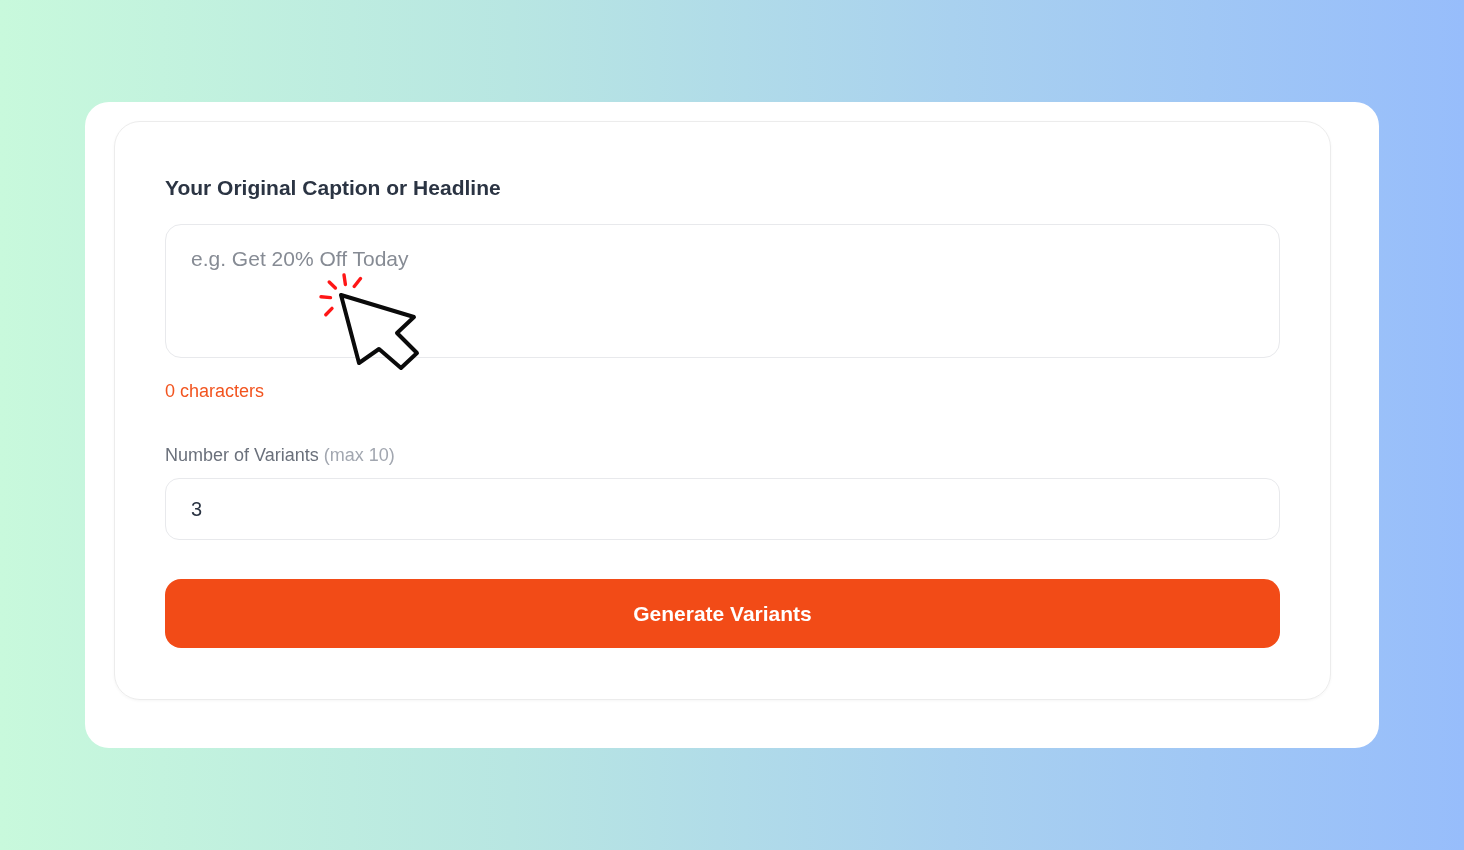 The image size is (1464, 850). What do you see at coordinates (333, 188) in the screenshot?
I see `caption-field-label: Your Original Caption or Headline` at bounding box center [333, 188].